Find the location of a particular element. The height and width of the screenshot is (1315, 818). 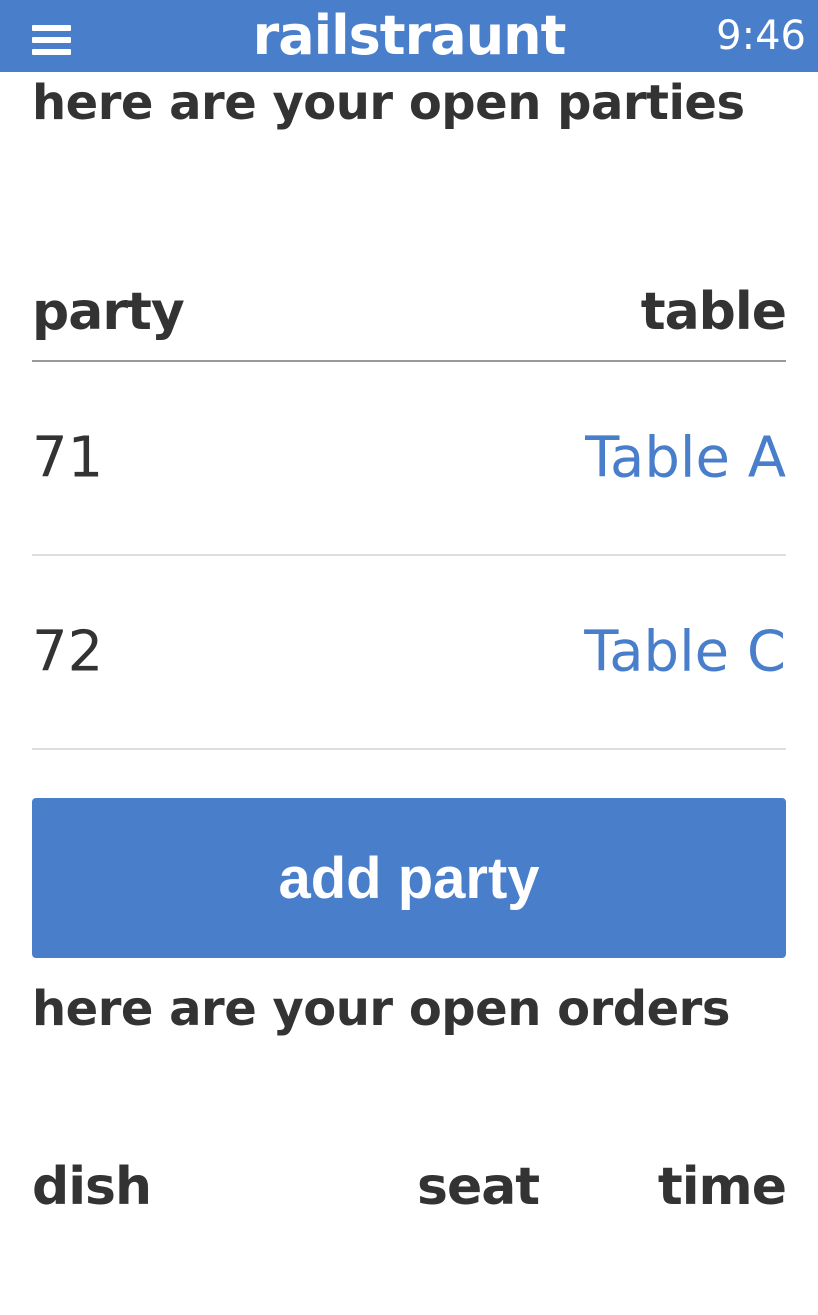

party-number: 72 is located at coordinates (68, 652).